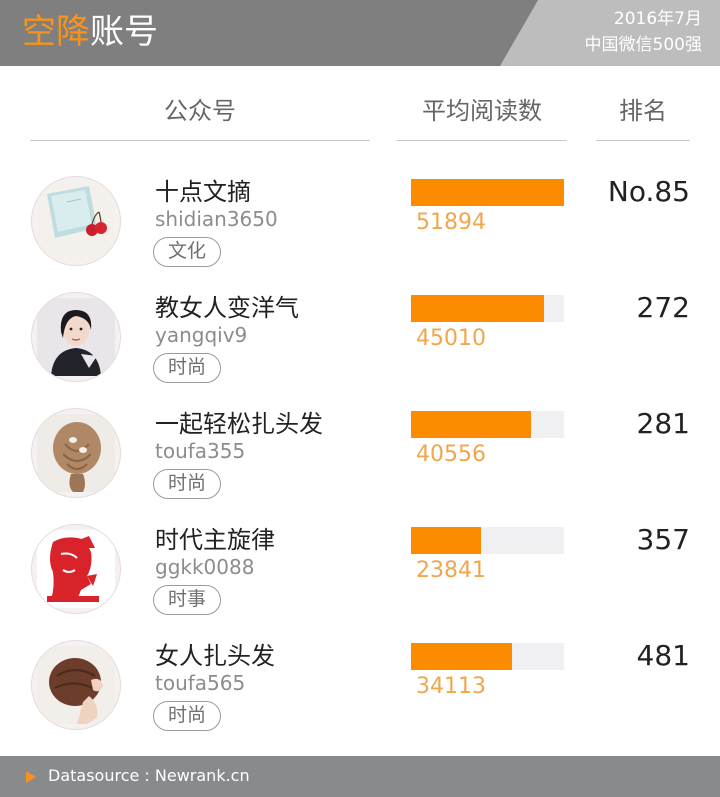 This screenshot has height=797, width=720. I want to click on woman-portrait-avatar, so click(76, 337).